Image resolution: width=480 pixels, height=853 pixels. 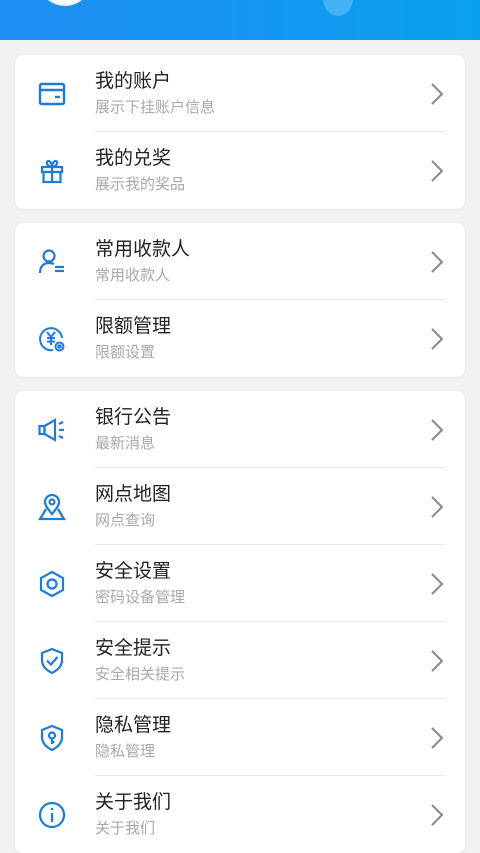 What do you see at coordinates (155, 107) in the screenshot?
I see `menu-item-subtitle: 展示下挂账户信息` at bounding box center [155, 107].